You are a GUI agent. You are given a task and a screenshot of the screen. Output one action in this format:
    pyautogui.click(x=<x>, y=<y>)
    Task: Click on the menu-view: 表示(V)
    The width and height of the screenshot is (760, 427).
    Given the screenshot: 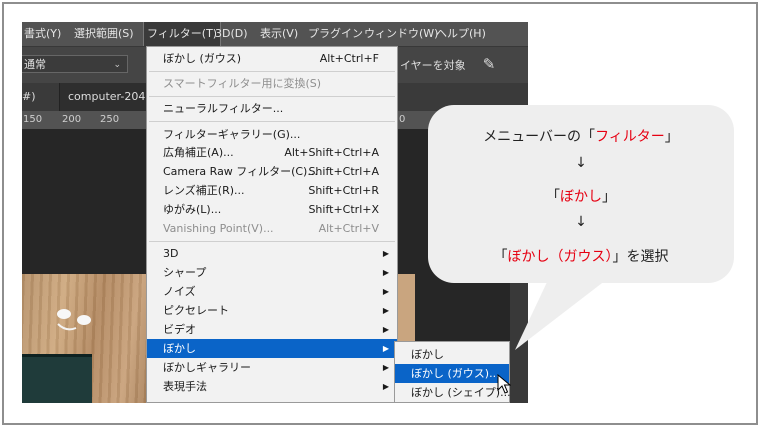 What is the action you would take?
    pyautogui.click(x=279, y=34)
    